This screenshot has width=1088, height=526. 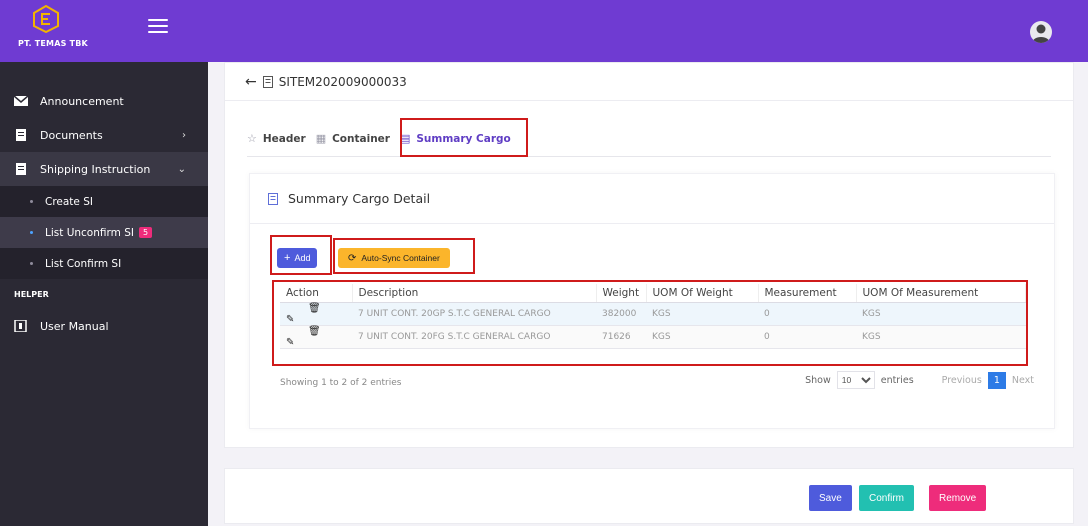 I want to click on section-title: Summary Cargo Detail, so click(x=359, y=198).